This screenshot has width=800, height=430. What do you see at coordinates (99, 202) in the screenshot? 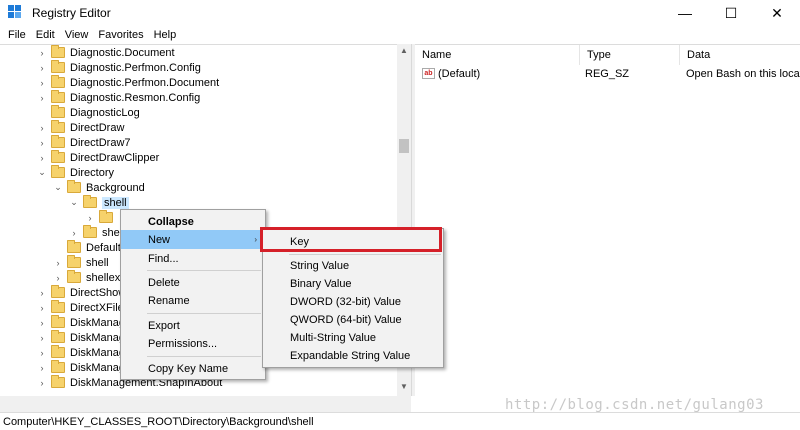
I see `tree-item-selected: ⌄ shell` at bounding box center [99, 202].